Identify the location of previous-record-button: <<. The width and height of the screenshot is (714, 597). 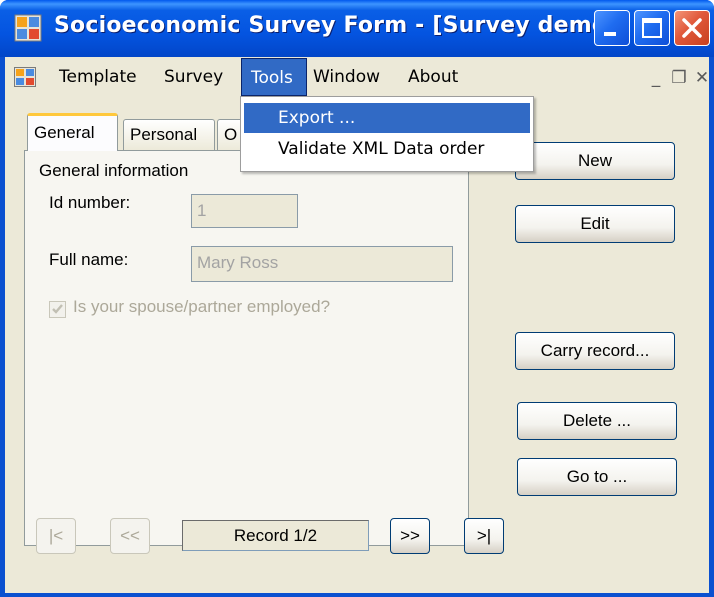
(130, 536).